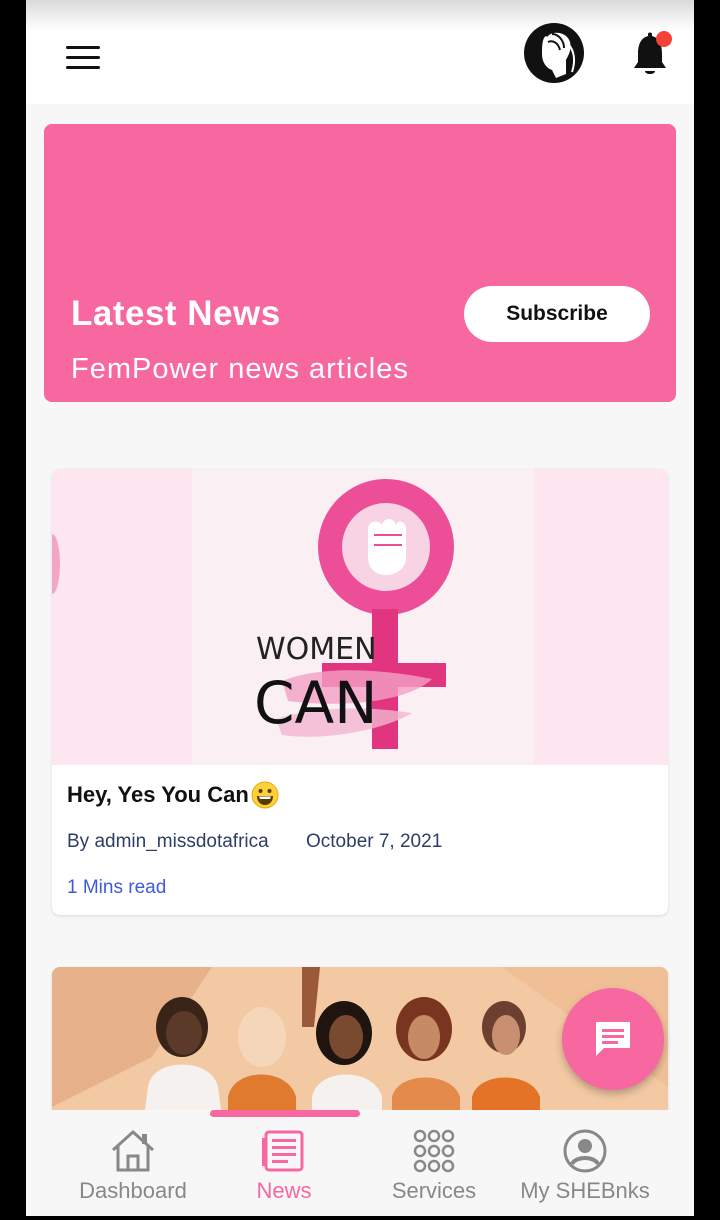 The image size is (720, 1220). I want to click on chat-button, so click(613, 1039).